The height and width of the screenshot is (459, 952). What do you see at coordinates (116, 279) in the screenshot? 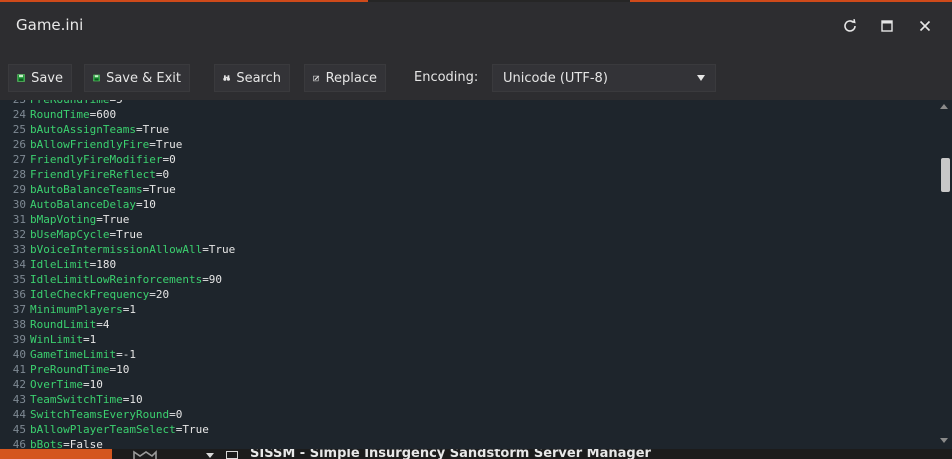
I see `config-key: IdleLimitLowReinforcements` at bounding box center [116, 279].